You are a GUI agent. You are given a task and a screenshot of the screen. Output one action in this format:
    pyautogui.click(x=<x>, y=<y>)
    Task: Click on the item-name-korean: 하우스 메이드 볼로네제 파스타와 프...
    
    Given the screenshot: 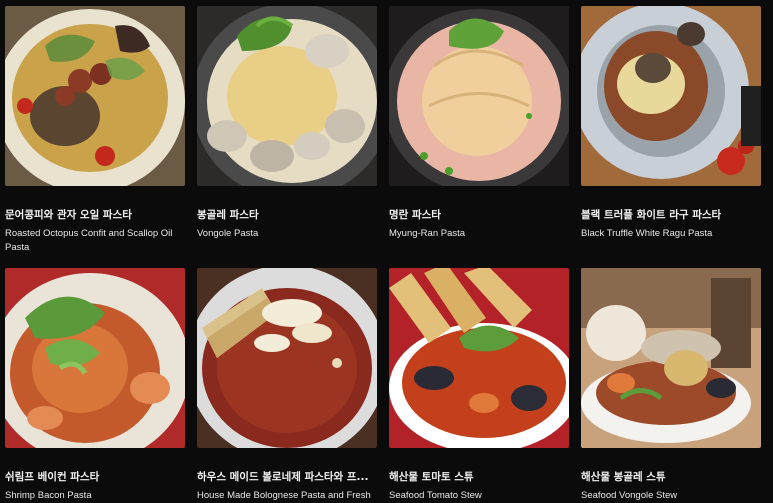 What is the action you would take?
    pyautogui.click(x=283, y=477)
    